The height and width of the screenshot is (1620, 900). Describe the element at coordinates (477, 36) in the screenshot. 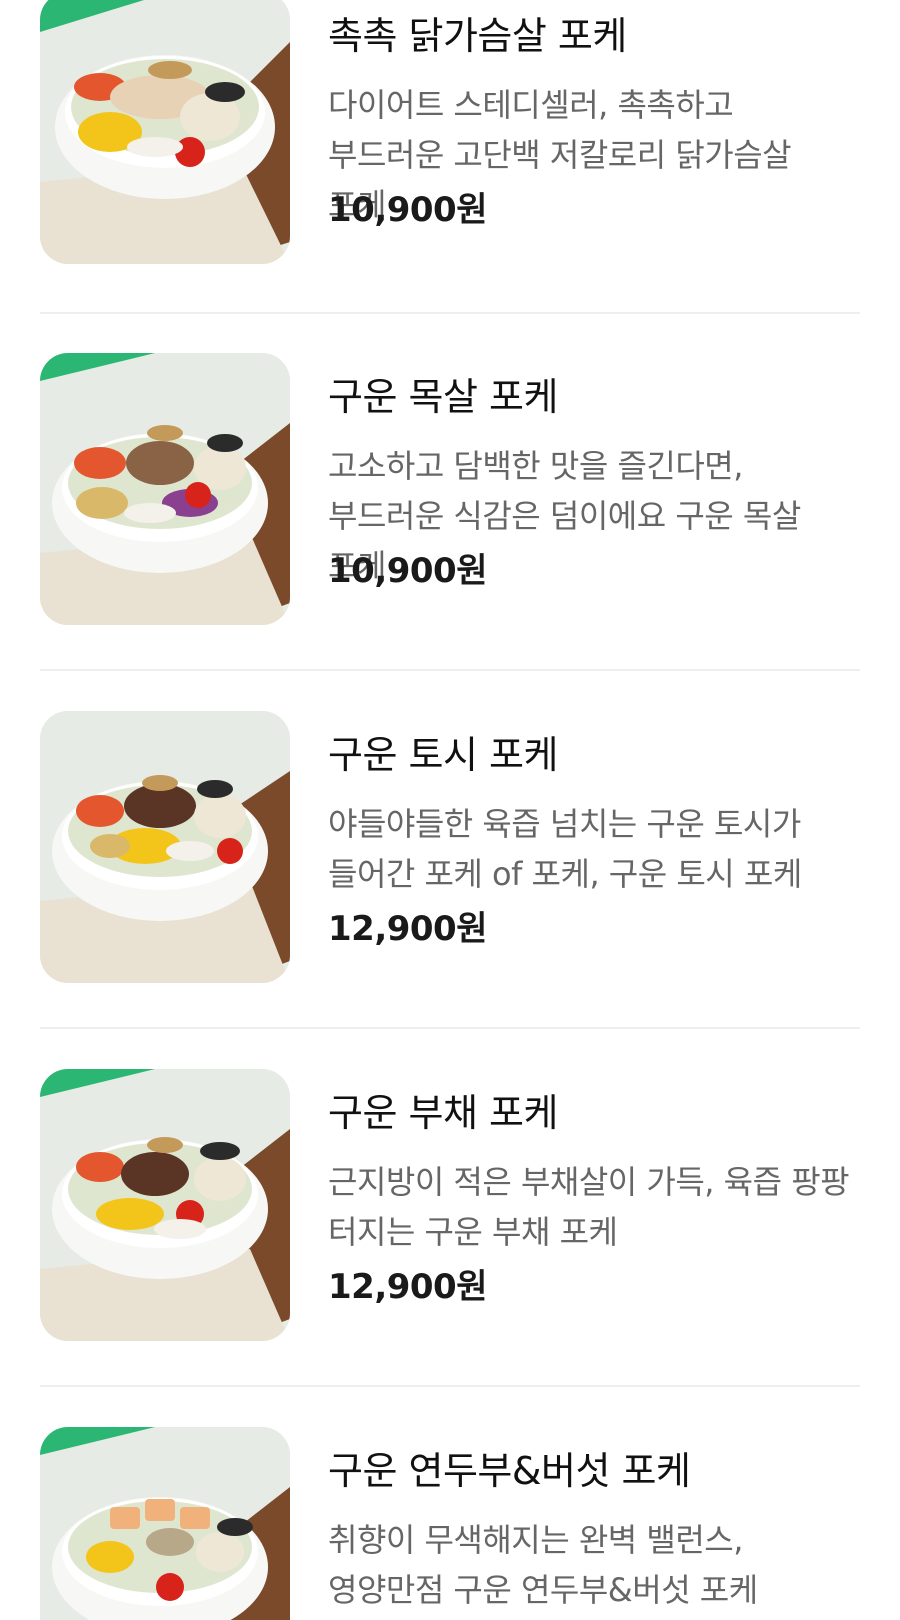

I see `menu-item-name: 촉촉 닭가슴살 포케` at that location.